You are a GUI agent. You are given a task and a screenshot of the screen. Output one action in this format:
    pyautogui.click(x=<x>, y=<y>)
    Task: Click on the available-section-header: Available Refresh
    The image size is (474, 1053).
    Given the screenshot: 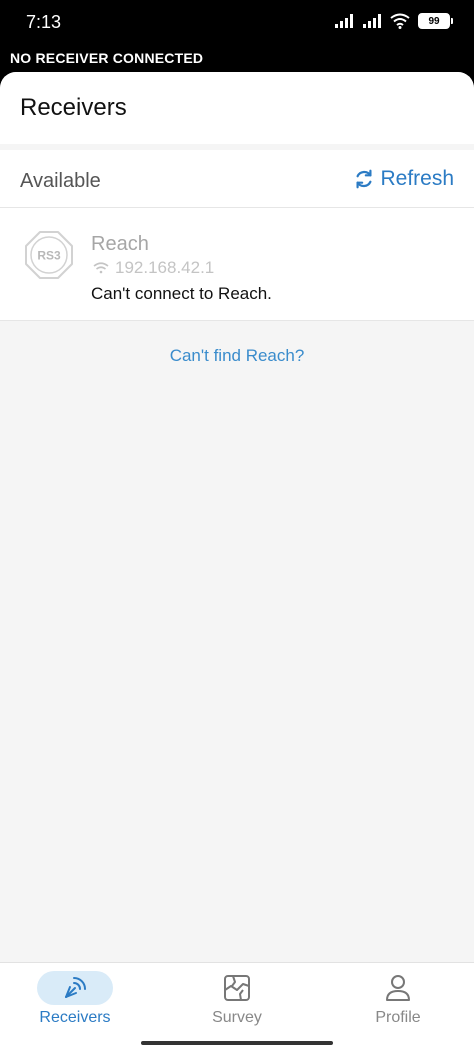 What is the action you would take?
    pyautogui.click(x=237, y=176)
    